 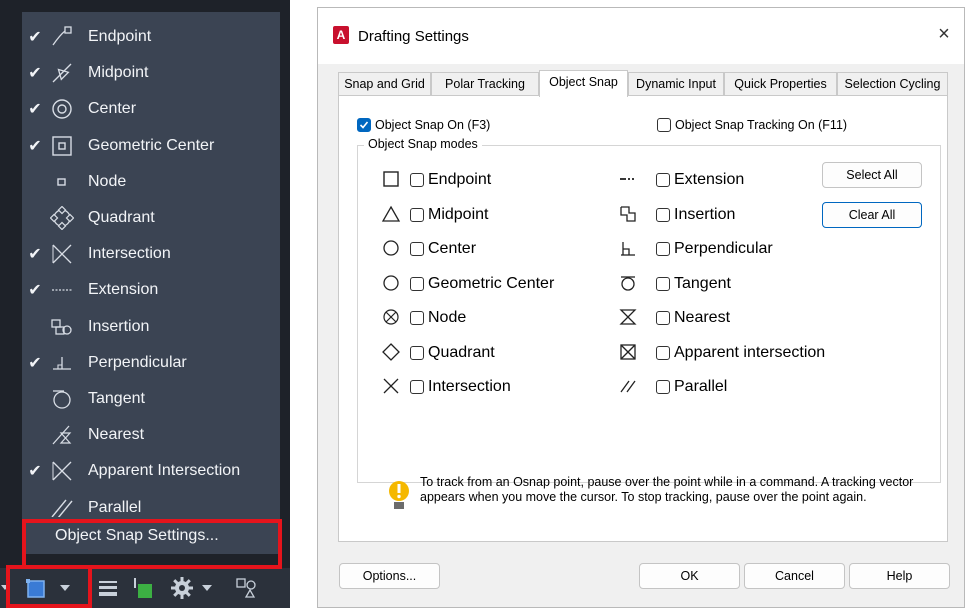 What do you see at coordinates (399, 497) in the screenshot?
I see `lightbulb-icon` at bounding box center [399, 497].